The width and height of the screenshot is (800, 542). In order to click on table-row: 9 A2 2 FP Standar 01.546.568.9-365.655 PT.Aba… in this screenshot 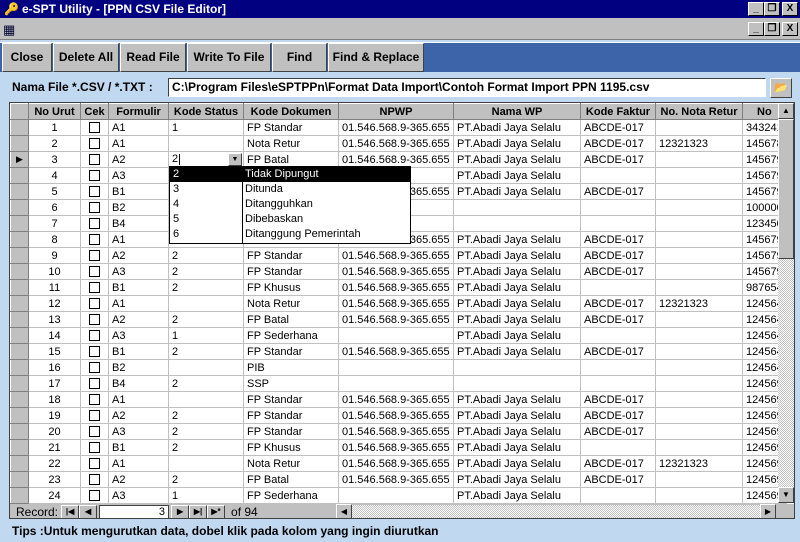, I will do `click(398, 255)`.